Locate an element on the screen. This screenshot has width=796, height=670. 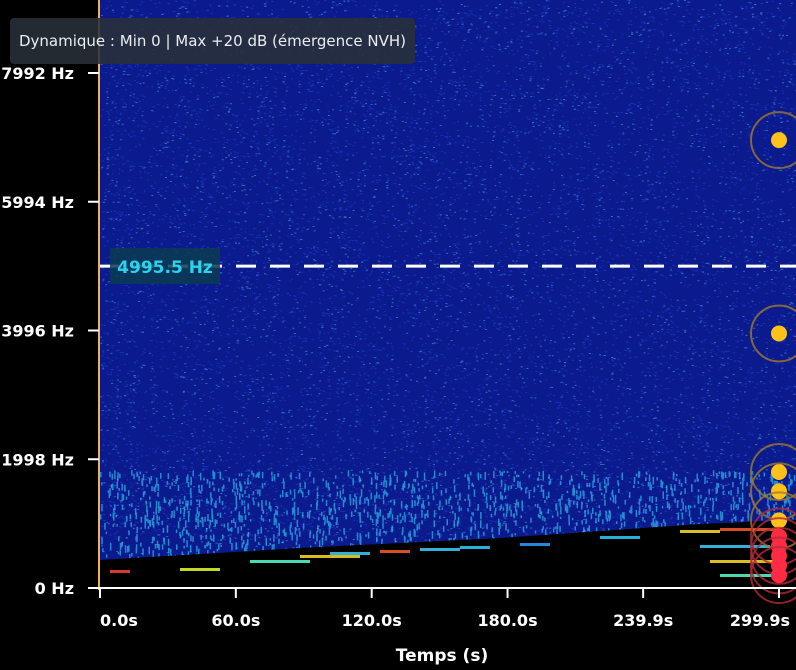
y-tick-label: 7992 Hz is located at coordinates (37, 73).